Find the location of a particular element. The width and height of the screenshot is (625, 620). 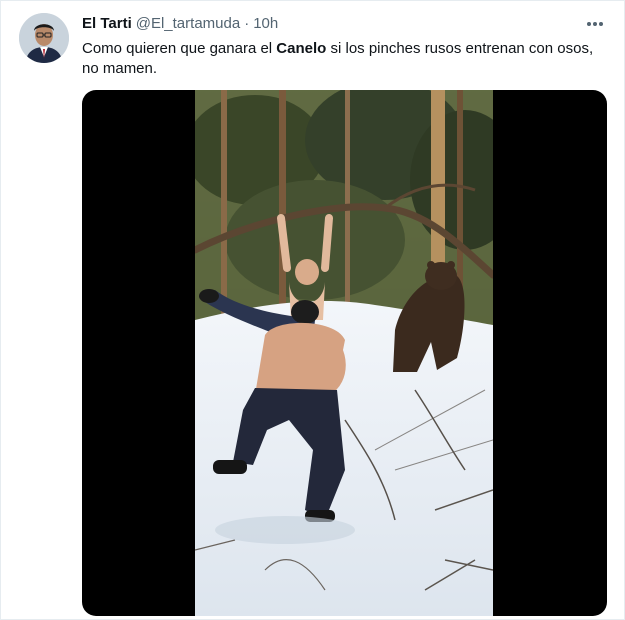

more-options-button is located at coordinates (595, 24).